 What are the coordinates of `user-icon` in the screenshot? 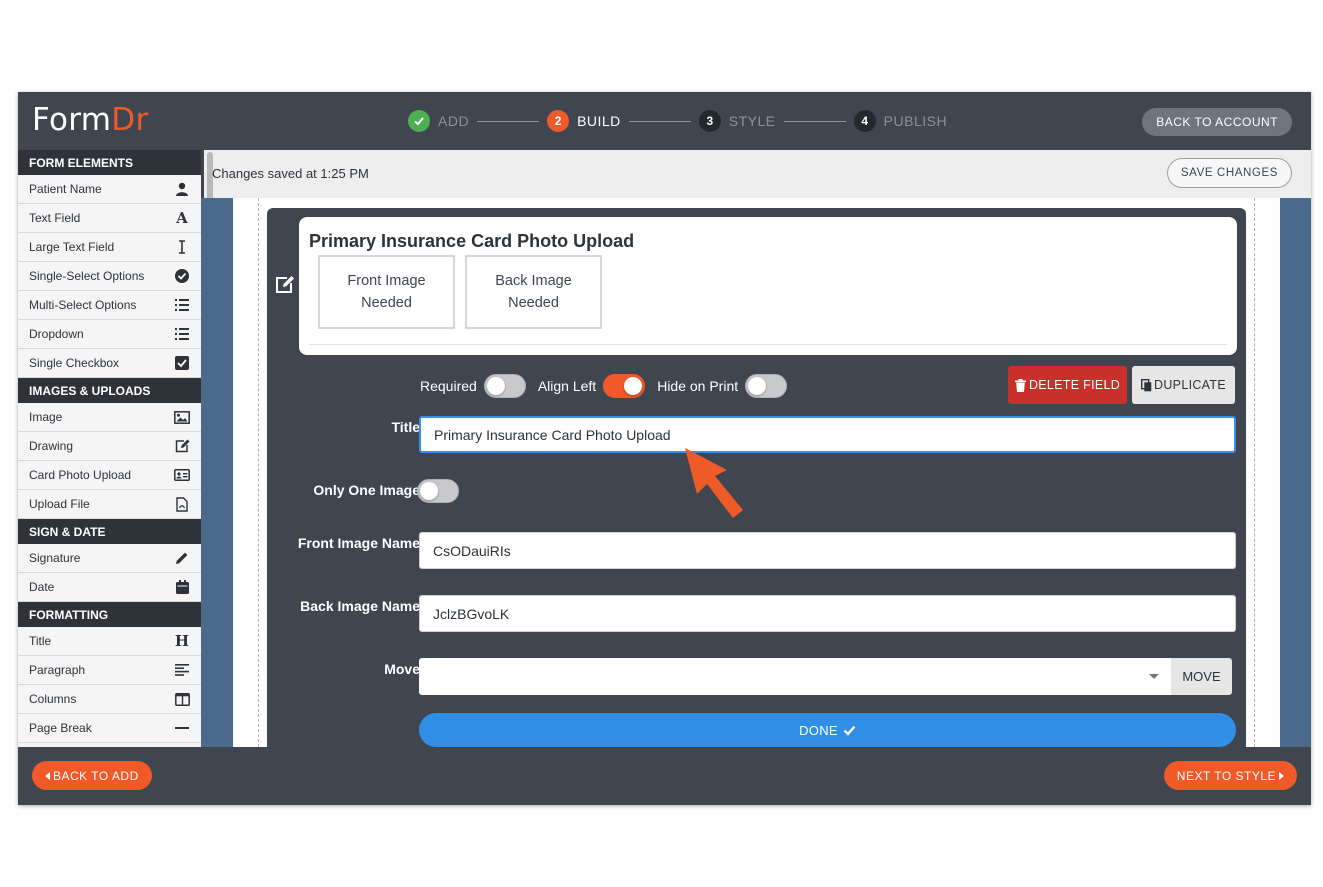 It's located at (182, 189).